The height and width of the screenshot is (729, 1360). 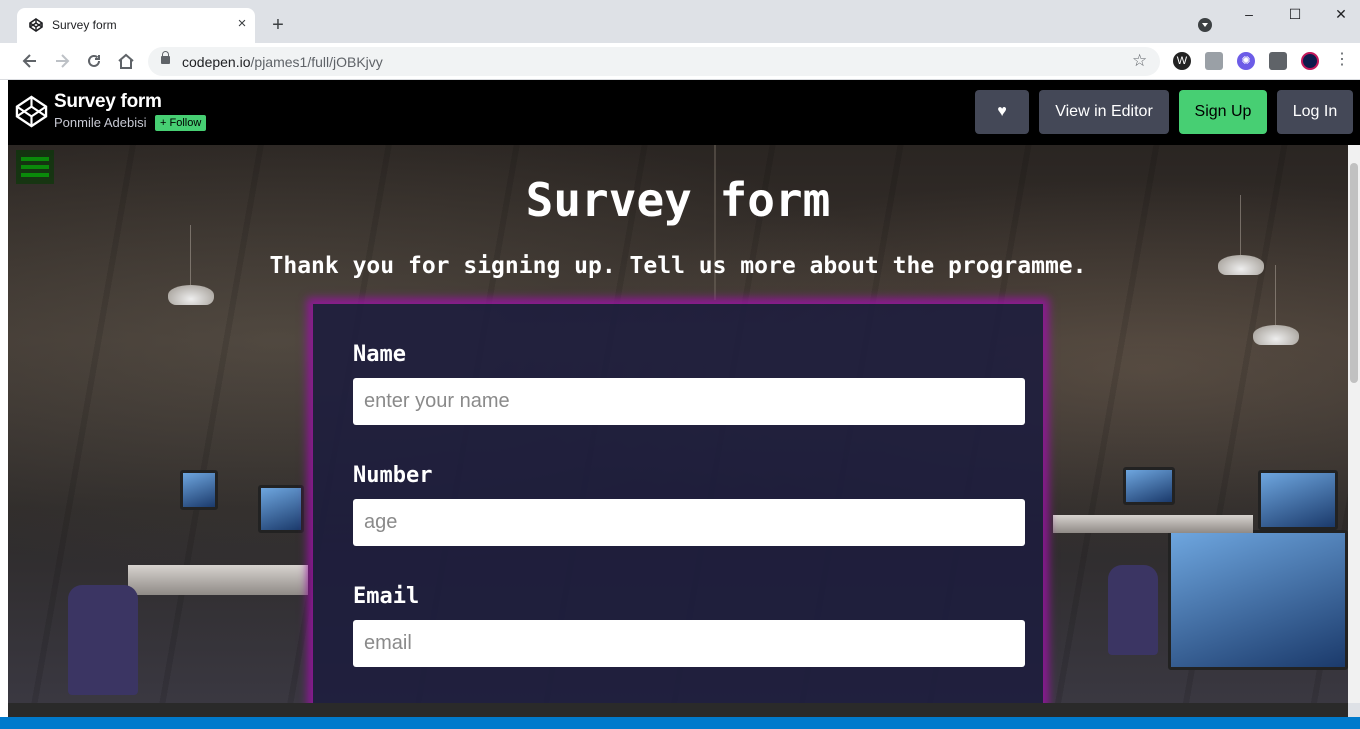 I want to click on editor-status-bar, so click(x=680, y=723).